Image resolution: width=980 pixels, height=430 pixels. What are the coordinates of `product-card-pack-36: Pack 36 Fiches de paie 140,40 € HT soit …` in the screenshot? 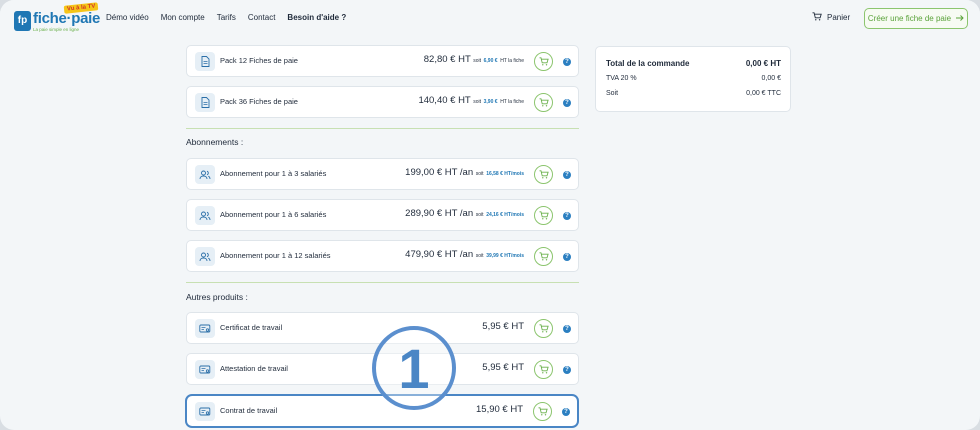 It's located at (382, 102).